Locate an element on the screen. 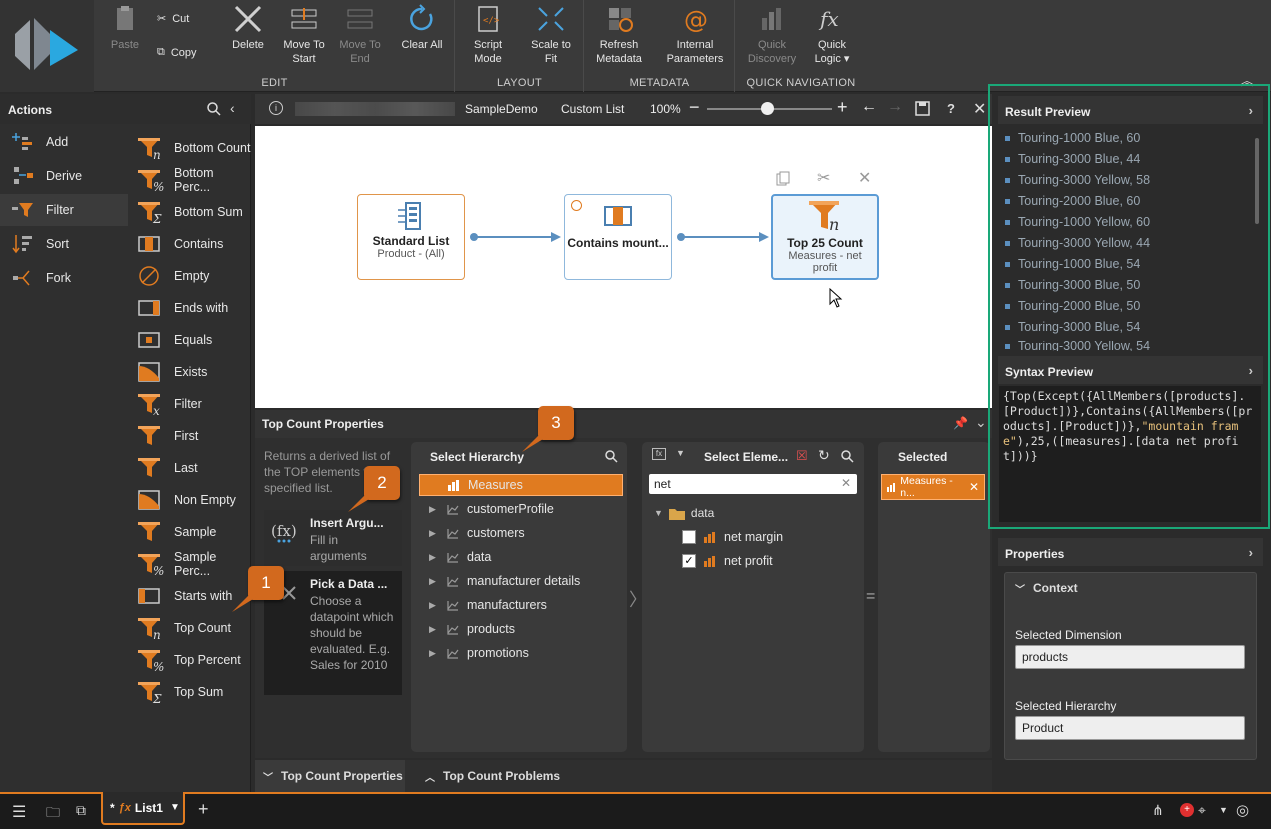 The image size is (1271, 829). hierarchy-item: Measures is located at coordinates (521, 485).